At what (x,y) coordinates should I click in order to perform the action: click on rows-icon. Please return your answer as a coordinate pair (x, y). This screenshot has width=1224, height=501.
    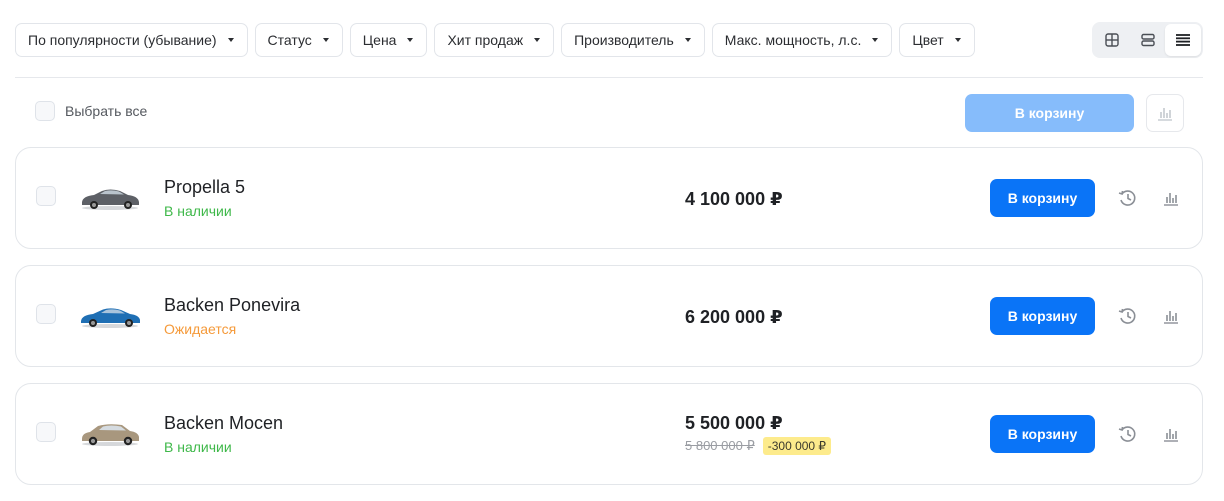
    Looking at the image, I should click on (1147, 40).